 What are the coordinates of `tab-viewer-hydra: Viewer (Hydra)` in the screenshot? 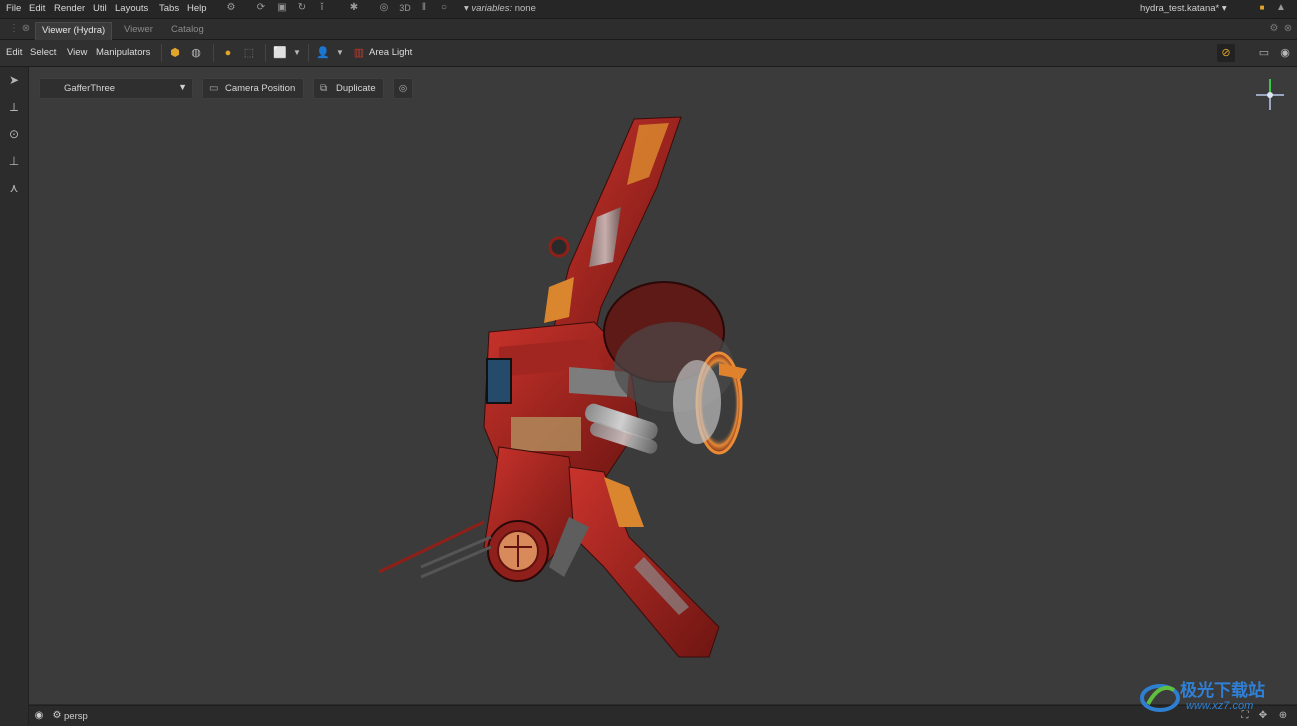 It's located at (74, 31).